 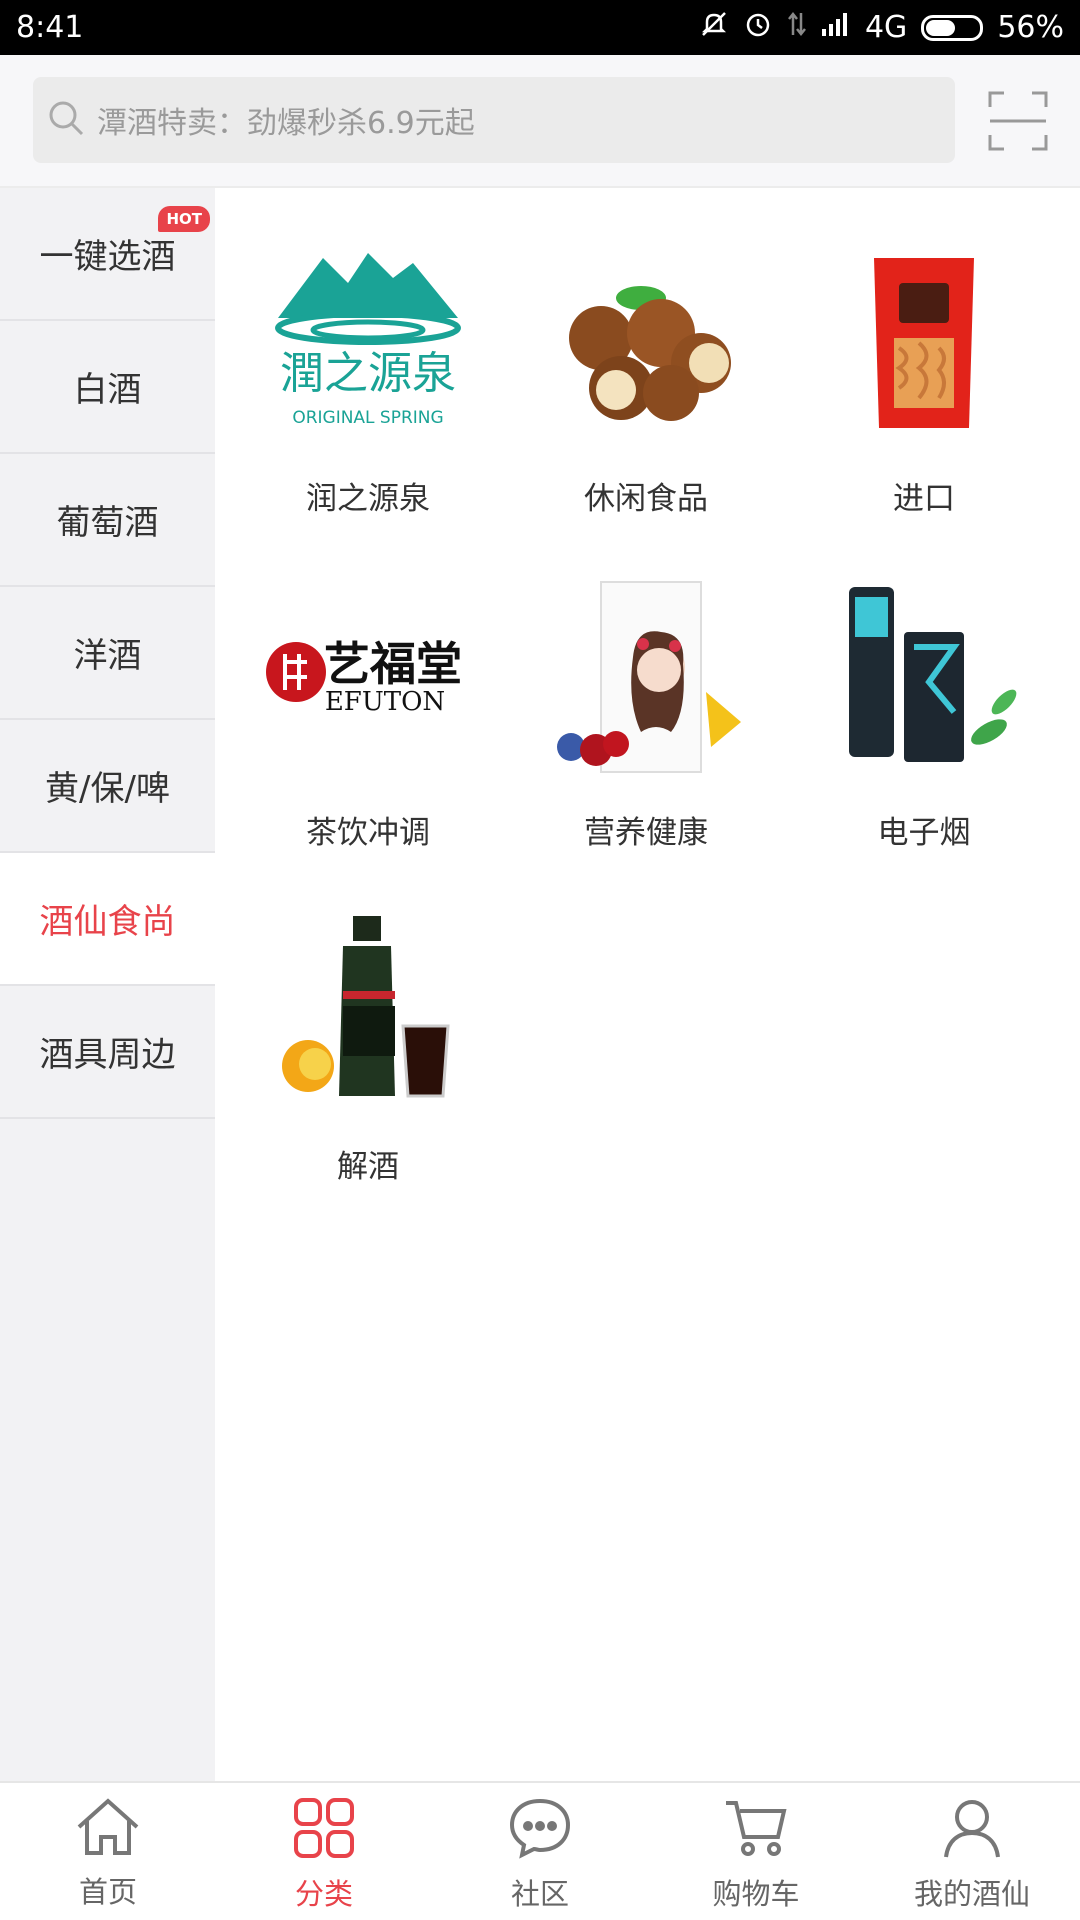 What do you see at coordinates (886, 27) in the screenshot?
I see `network-type: 4G` at bounding box center [886, 27].